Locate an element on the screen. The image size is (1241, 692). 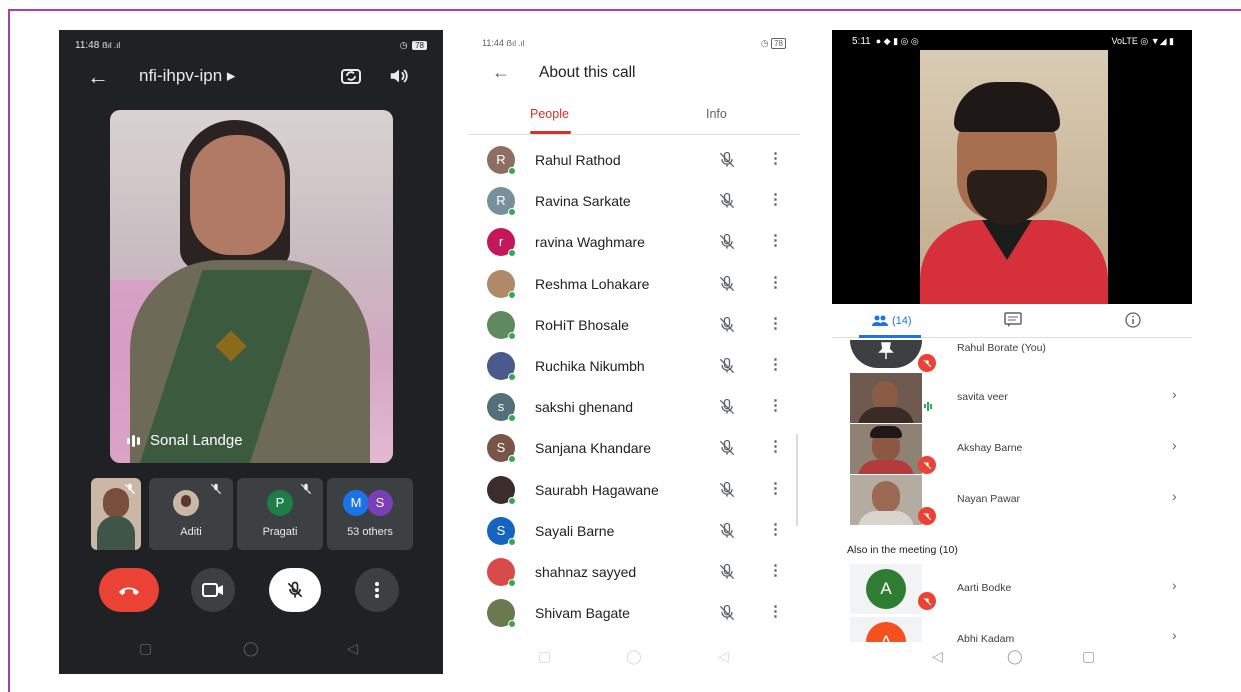
participant-row: Saurabh Hagawane ⋮ is located at coordinates (634, 493).